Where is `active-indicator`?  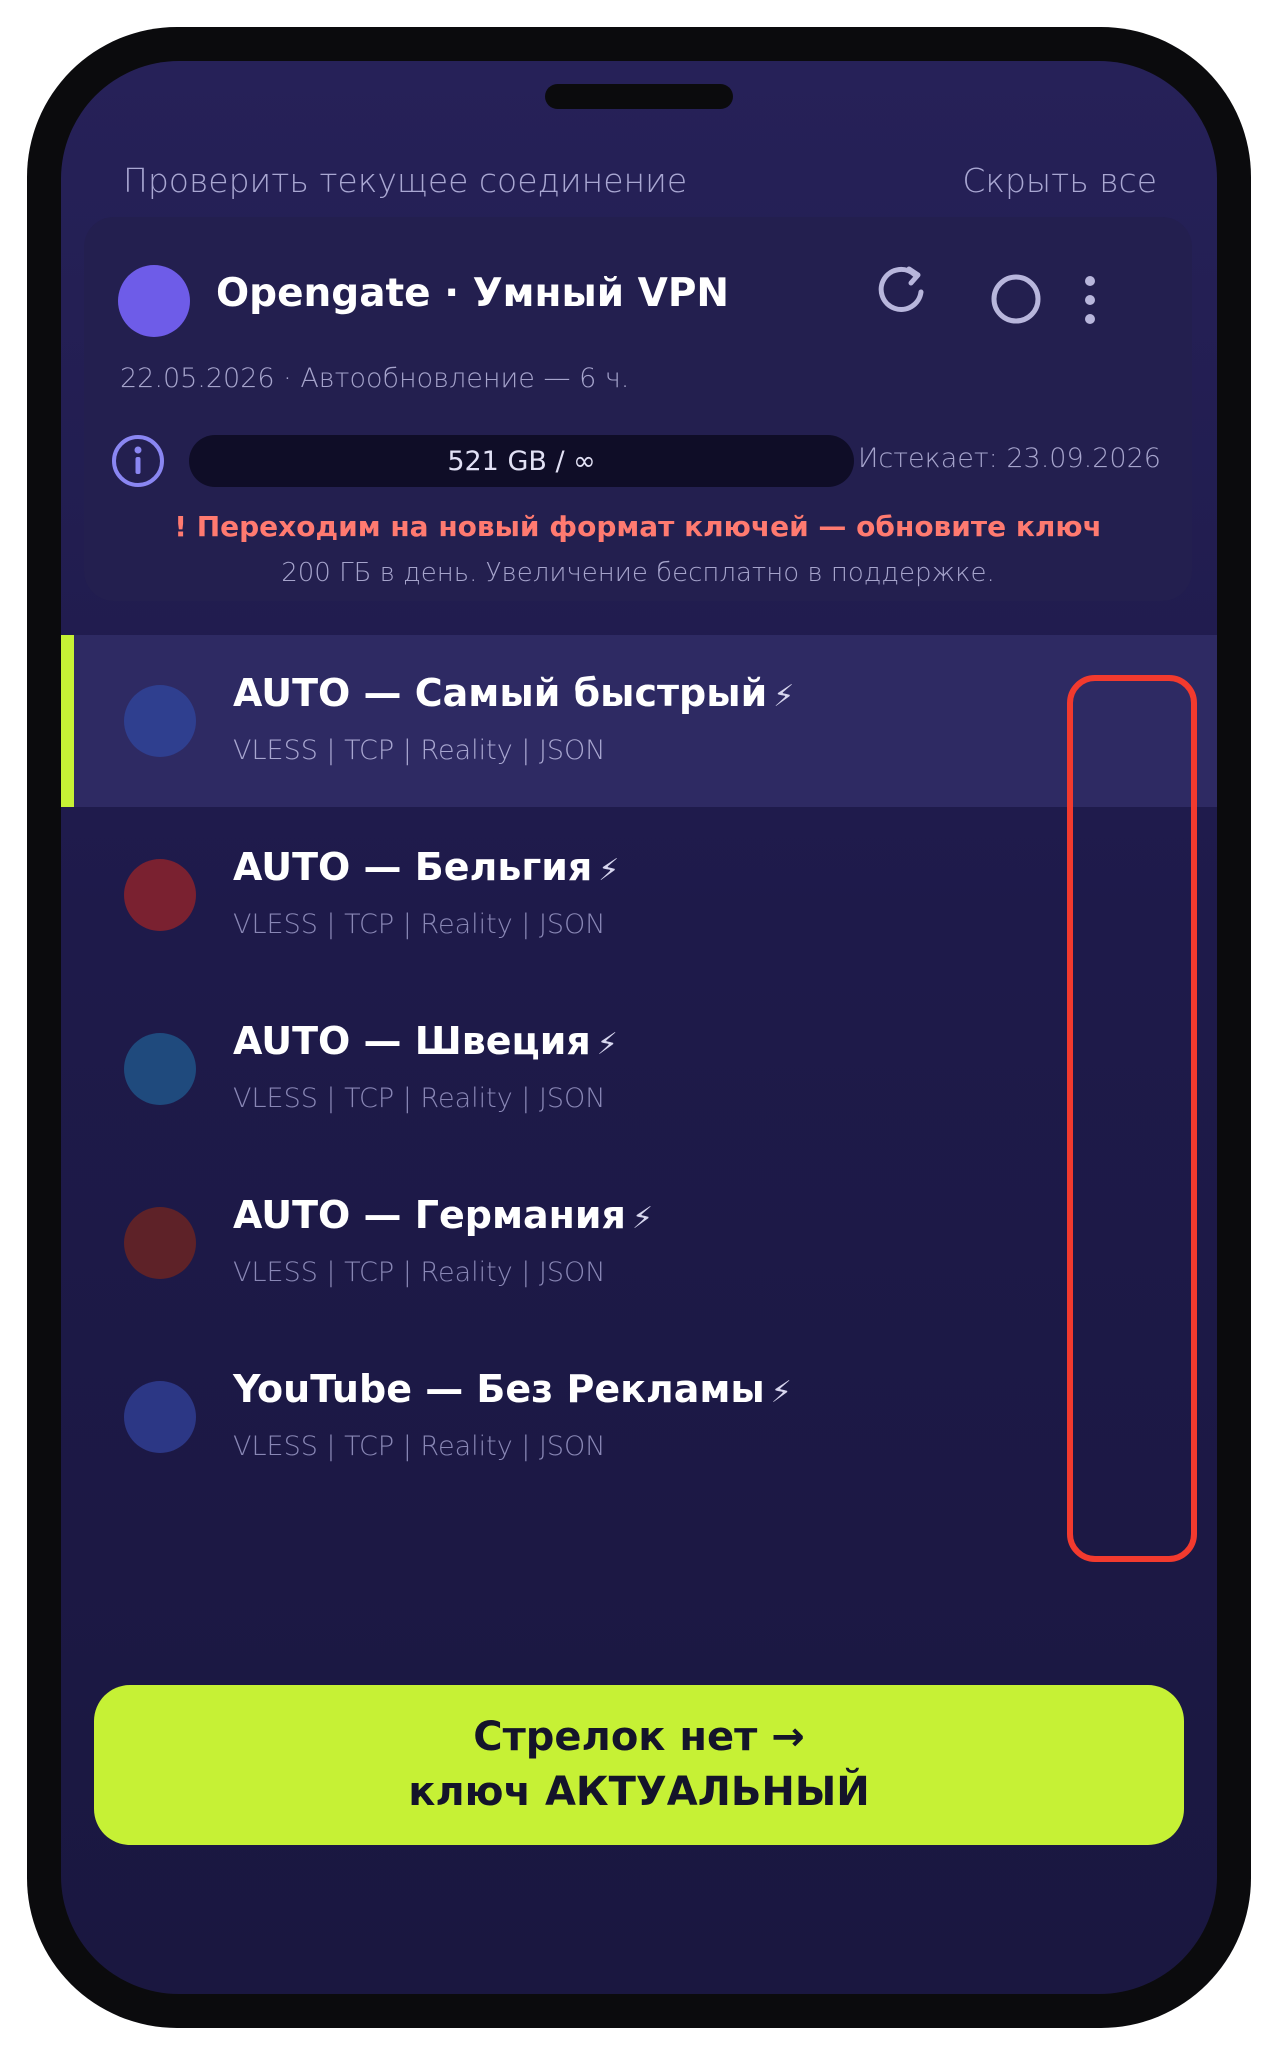
active-indicator is located at coordinates (67, 721).